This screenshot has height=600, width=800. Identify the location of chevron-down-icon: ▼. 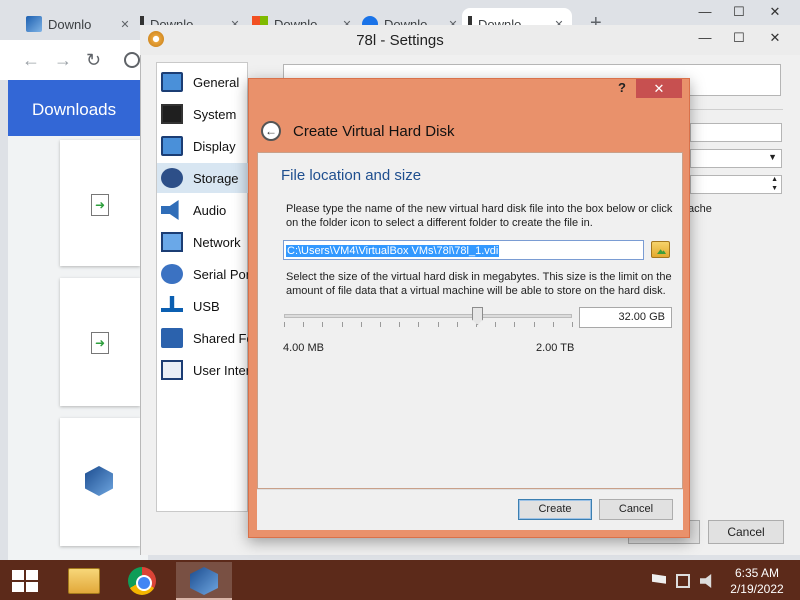
(772, 157).